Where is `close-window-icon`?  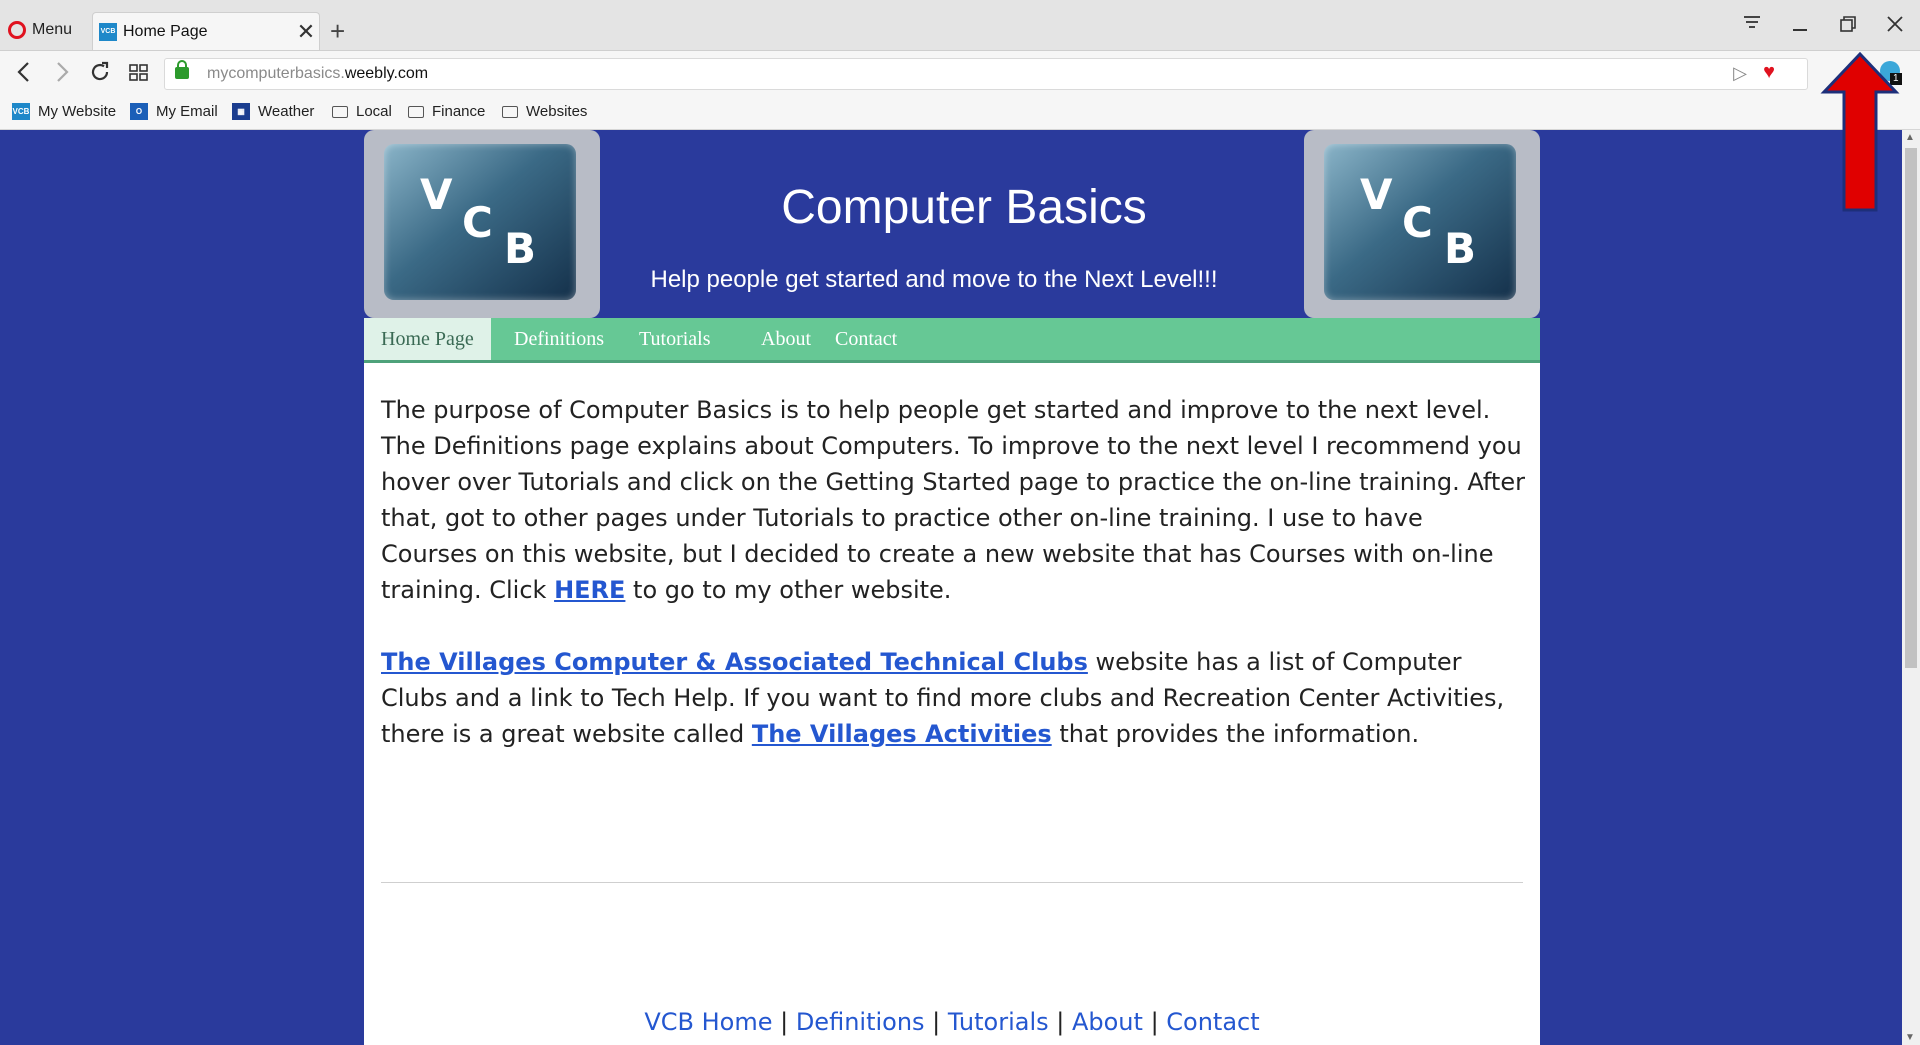
close-window-icon is located at coordinates (1895, 26).